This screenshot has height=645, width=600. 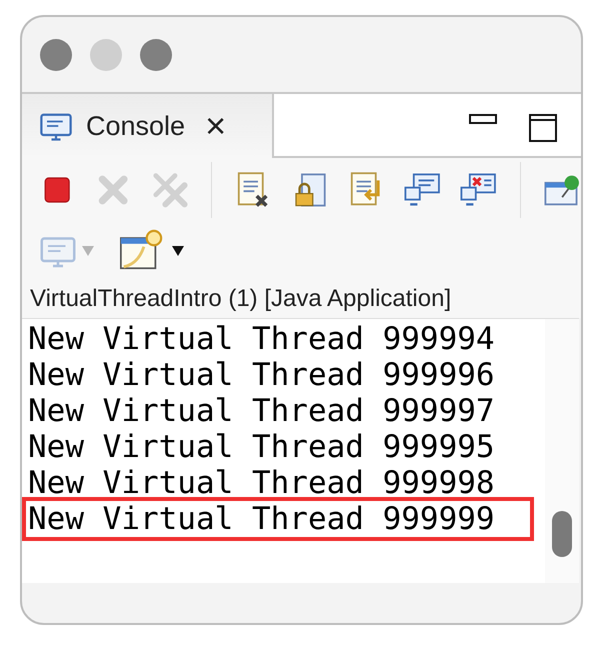 What do you see at coordinates (136, 126) in the screenshot?
I see `tab-label: Console` at bounding box center [136, 126].